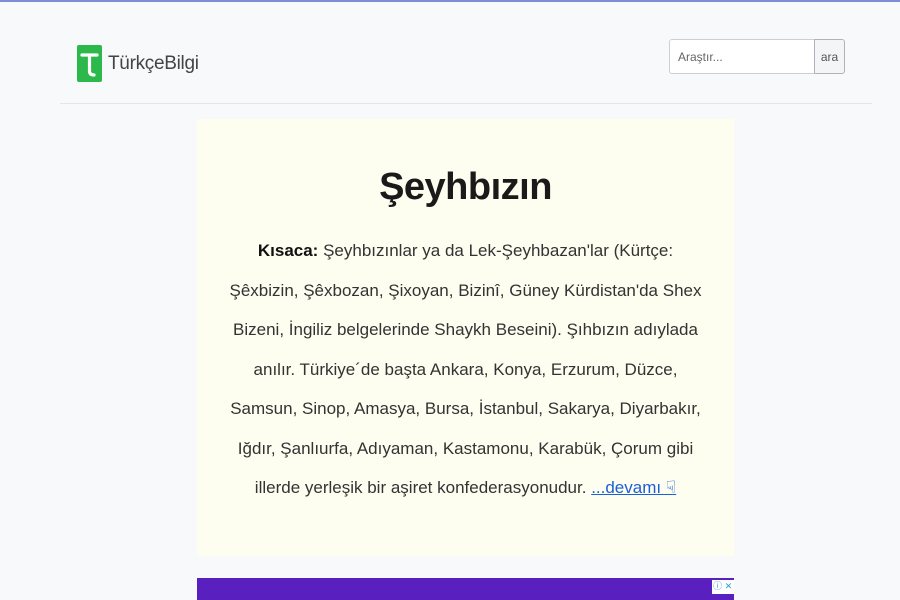 Image resolution: width=900 pixels, height=600 pixels. I want to click on t-letter-logo-icon, so click(89, 63).